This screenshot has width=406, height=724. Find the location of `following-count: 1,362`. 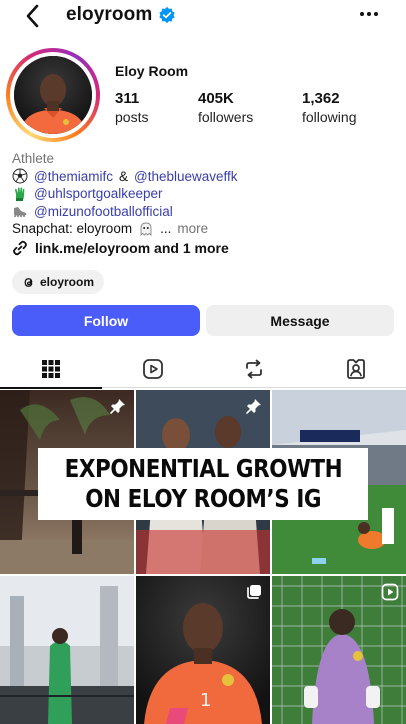

following-count: 1,362 is located at coordinates (321, 98).